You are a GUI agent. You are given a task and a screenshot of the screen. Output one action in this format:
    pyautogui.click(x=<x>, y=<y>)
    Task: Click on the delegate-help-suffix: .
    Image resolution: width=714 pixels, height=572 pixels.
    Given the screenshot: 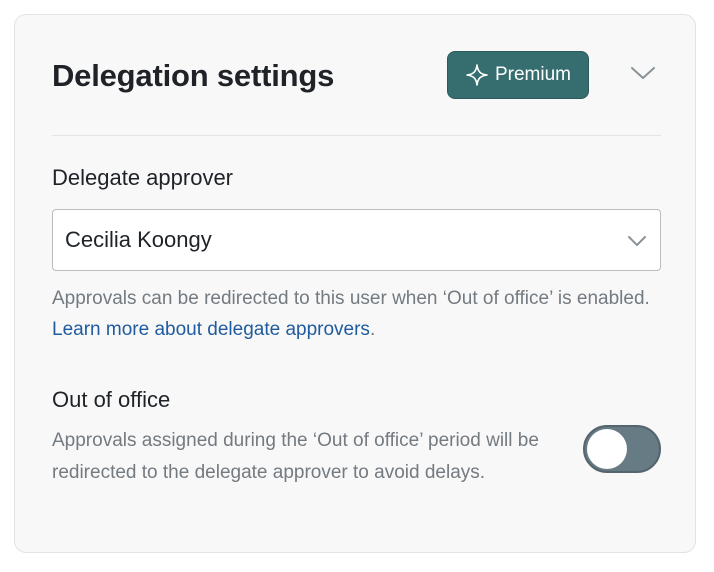 What is the action you would take?
    pyautogui.click(x=372, y=329)
    